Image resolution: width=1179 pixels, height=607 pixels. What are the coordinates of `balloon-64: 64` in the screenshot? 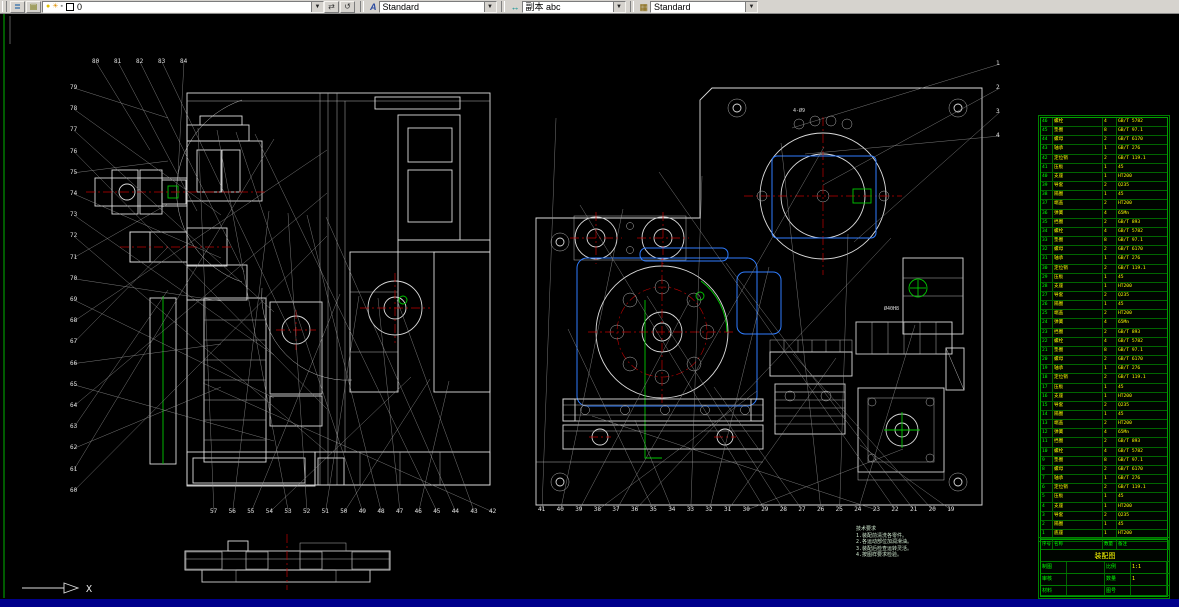 It's located at (74, 405).